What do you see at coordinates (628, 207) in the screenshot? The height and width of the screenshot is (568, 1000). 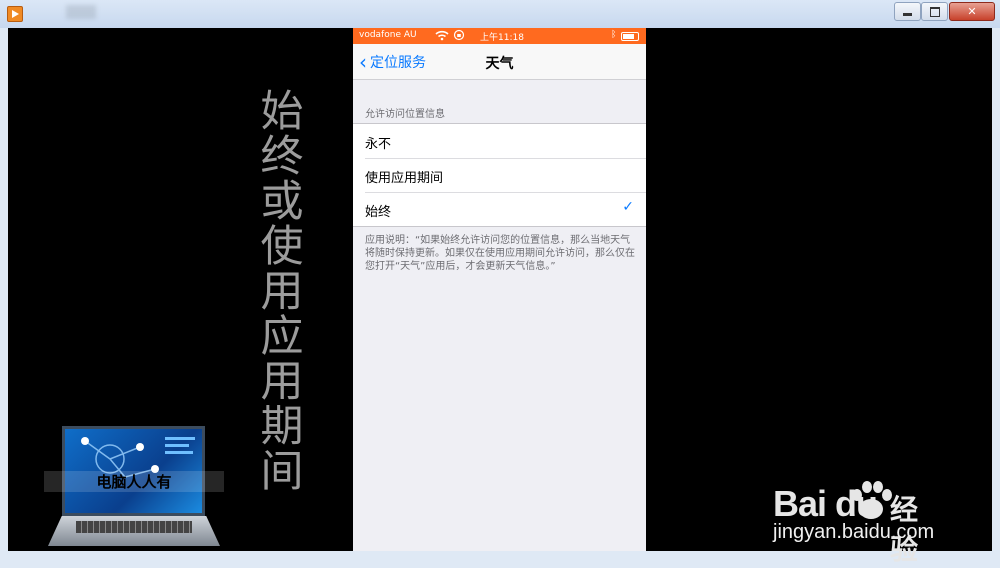 I see `checkmark-icon: ✓` at bounding box center [628, 207].